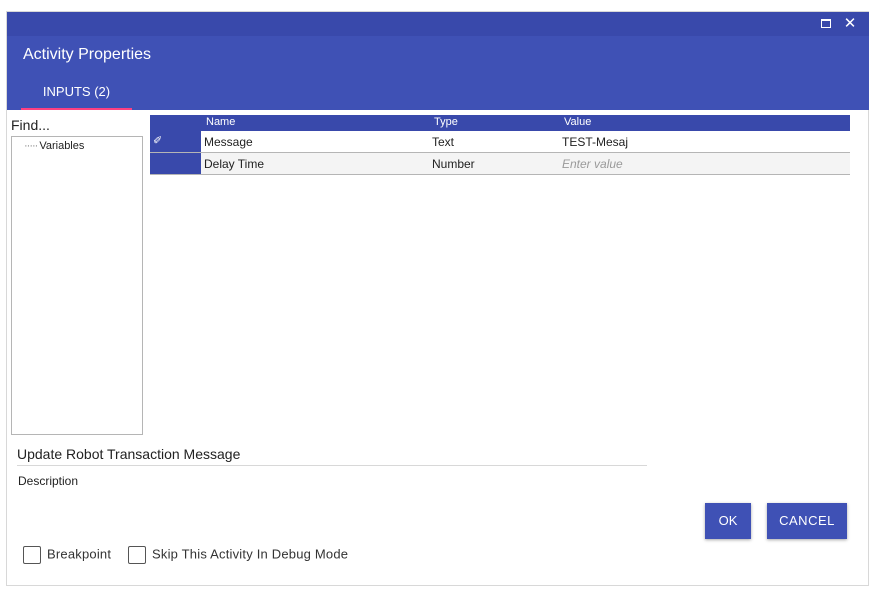  What do you see at coordinates (77, 285) in the screenshot?
I see `variables-tree: ····· Variables` at bounding box center [77, 285].